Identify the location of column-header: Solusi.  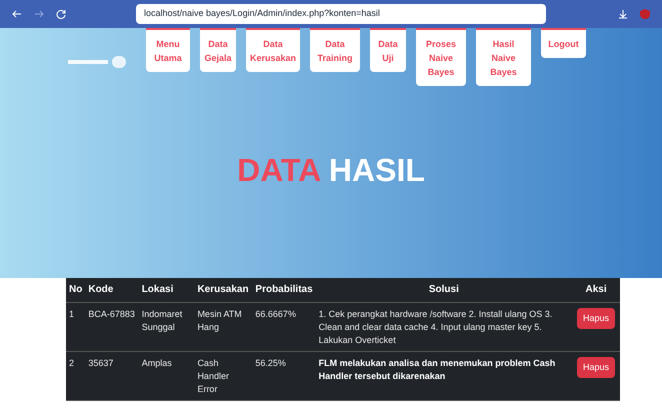
(444, 290).